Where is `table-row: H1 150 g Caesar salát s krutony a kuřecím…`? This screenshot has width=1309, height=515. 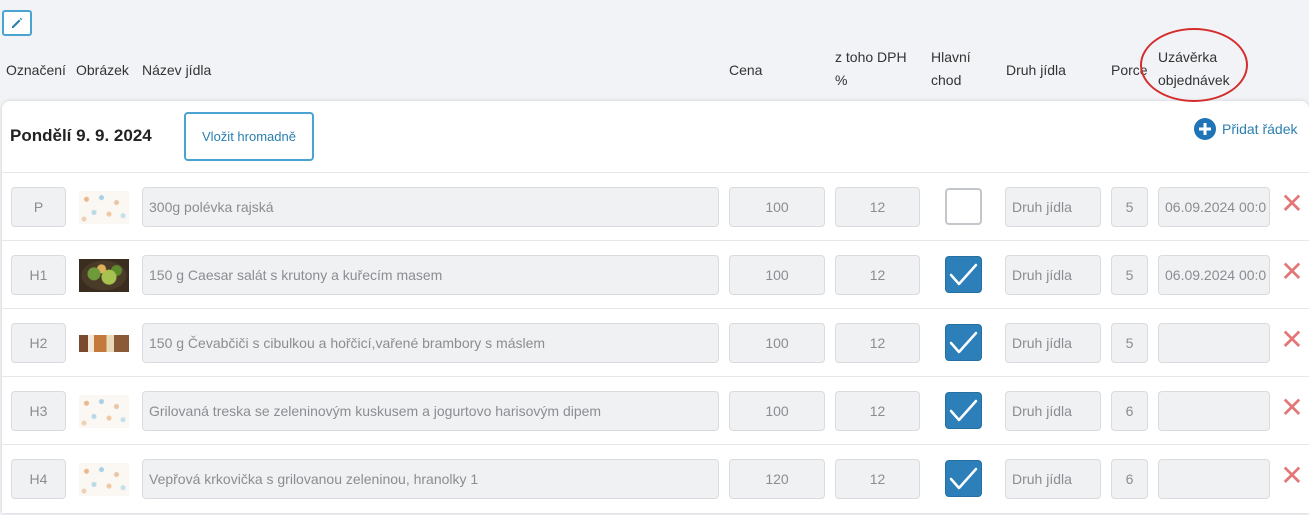
table-row: H1 150 g Caesar salát s krutony a kuřecím… is located at coordinates (654, 275).